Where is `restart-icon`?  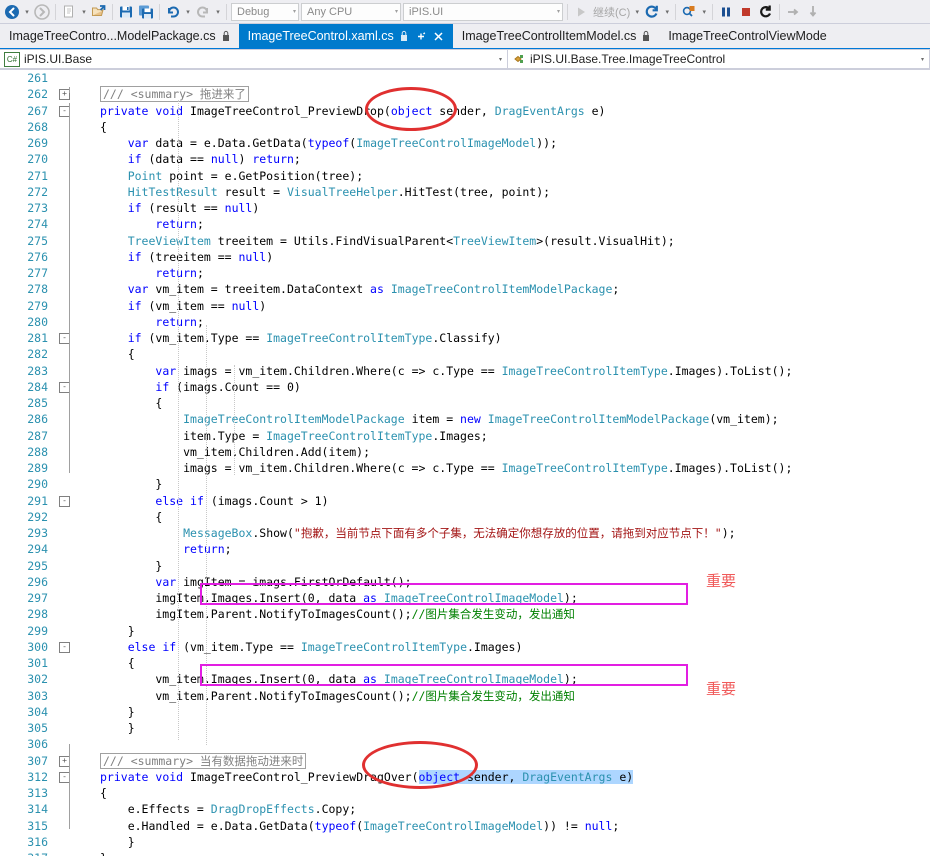
restart-icon is located at coordinates (652, 12).